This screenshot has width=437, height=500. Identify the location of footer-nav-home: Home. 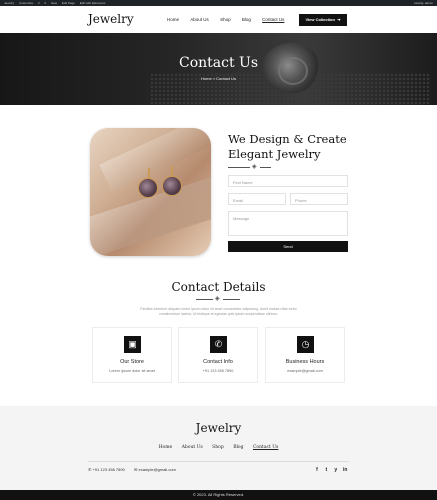
(166, 447).